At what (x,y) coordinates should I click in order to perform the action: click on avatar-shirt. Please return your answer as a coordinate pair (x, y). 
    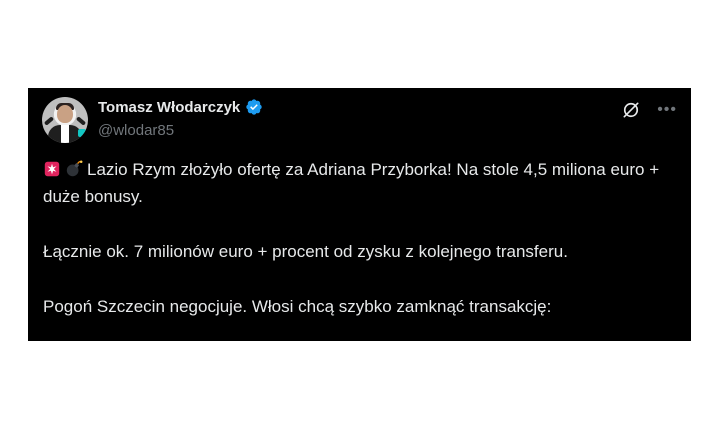
    Looking at the image, I should click on (65, 134).